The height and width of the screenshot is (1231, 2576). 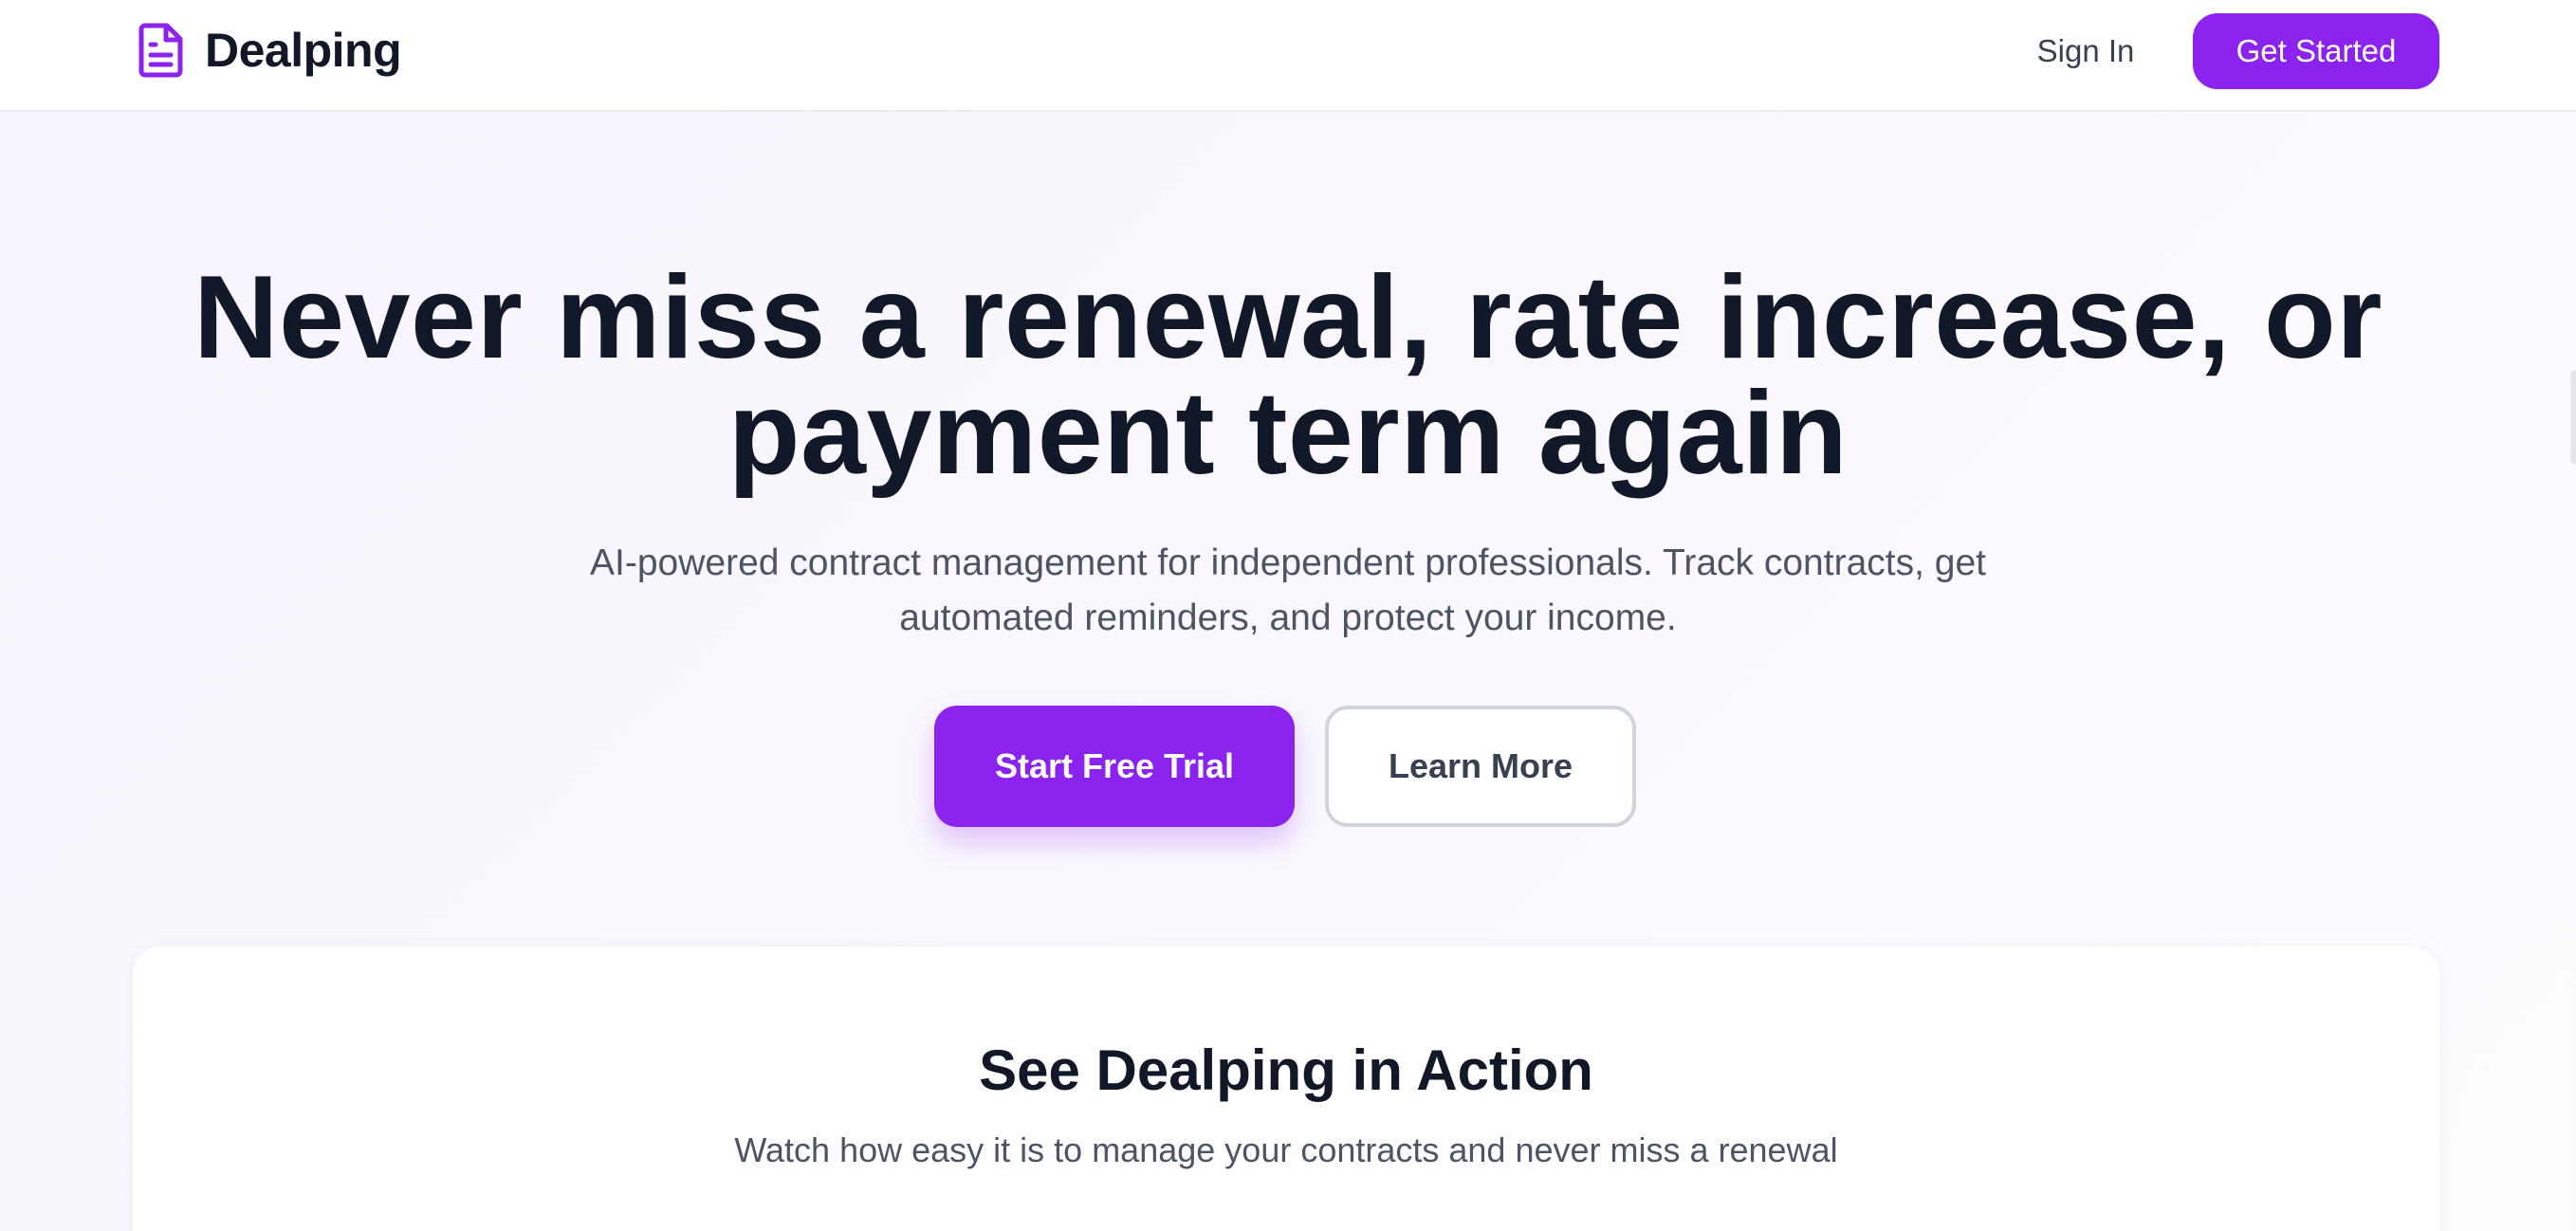 I want to click on sign-in-link: Sign In, so click(x=2085, y=51).